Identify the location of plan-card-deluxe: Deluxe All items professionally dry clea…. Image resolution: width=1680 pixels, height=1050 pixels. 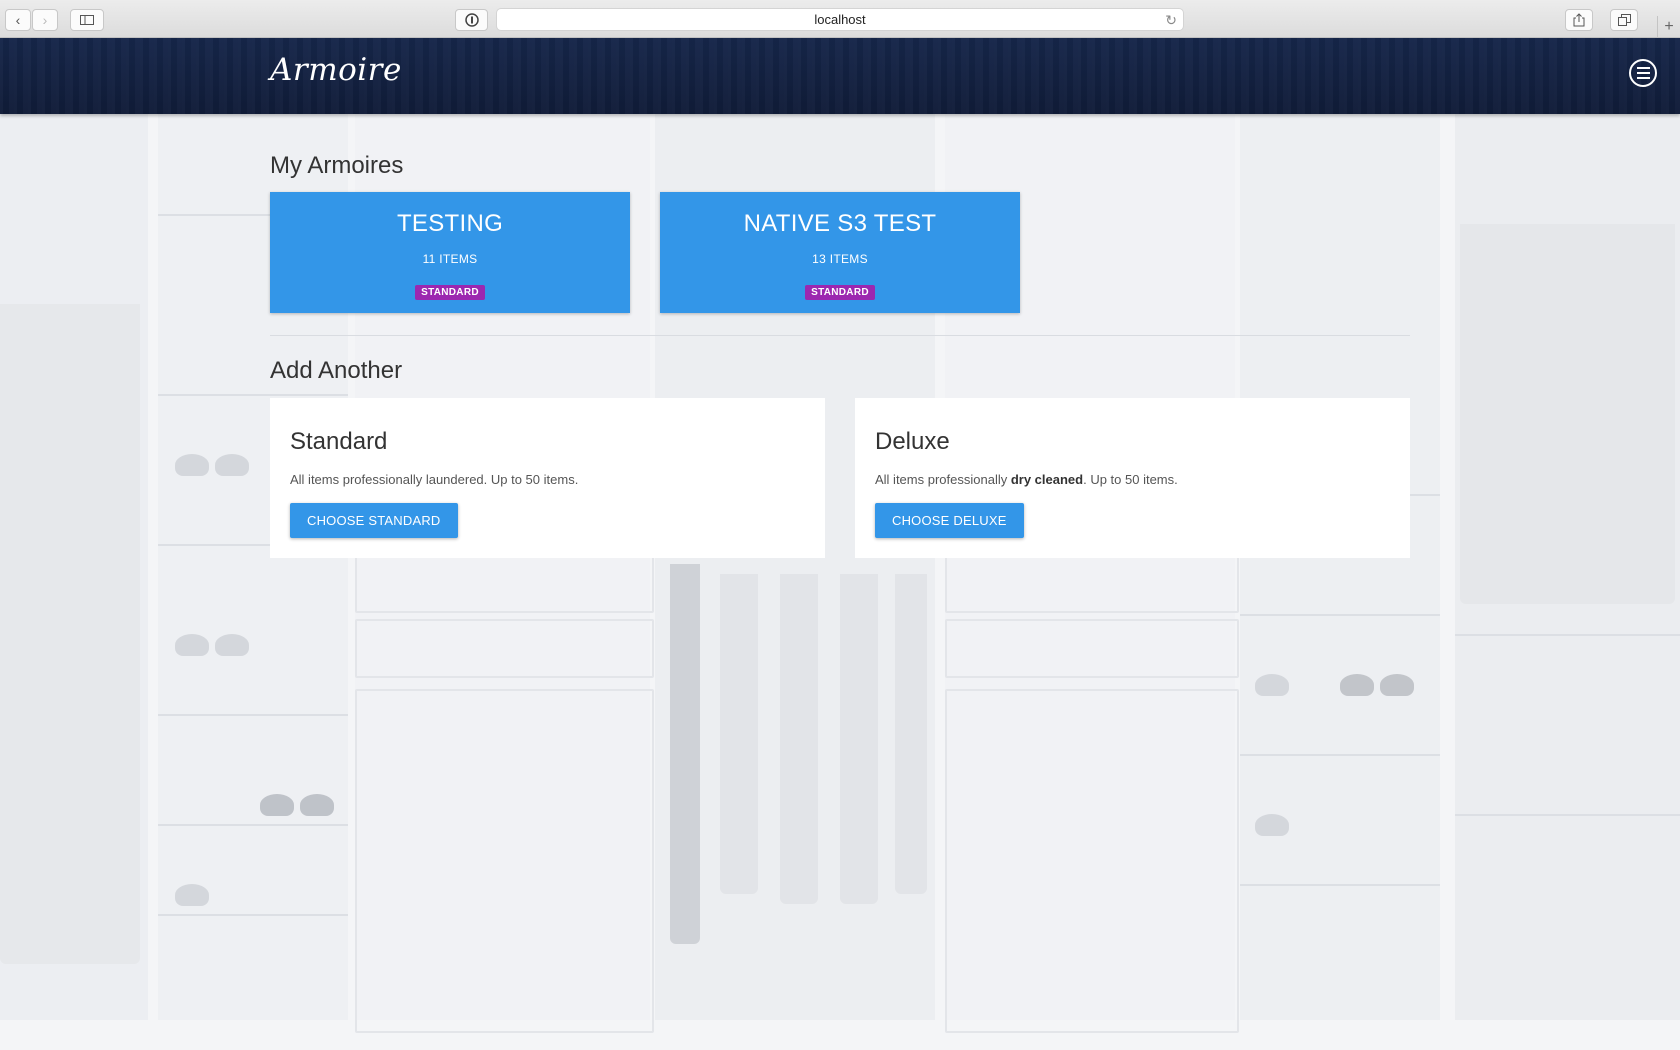
(1132, 478).